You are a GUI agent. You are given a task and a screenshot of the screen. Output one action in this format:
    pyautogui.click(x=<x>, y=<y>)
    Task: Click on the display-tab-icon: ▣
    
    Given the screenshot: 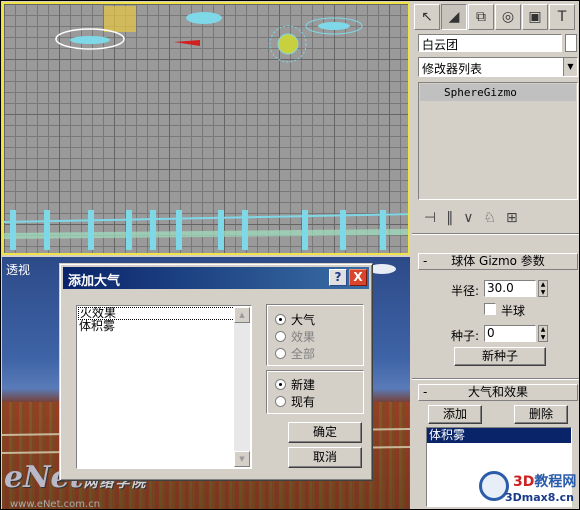 What is the action you would take?
    pyautogui.click(x=535, y=17)
    